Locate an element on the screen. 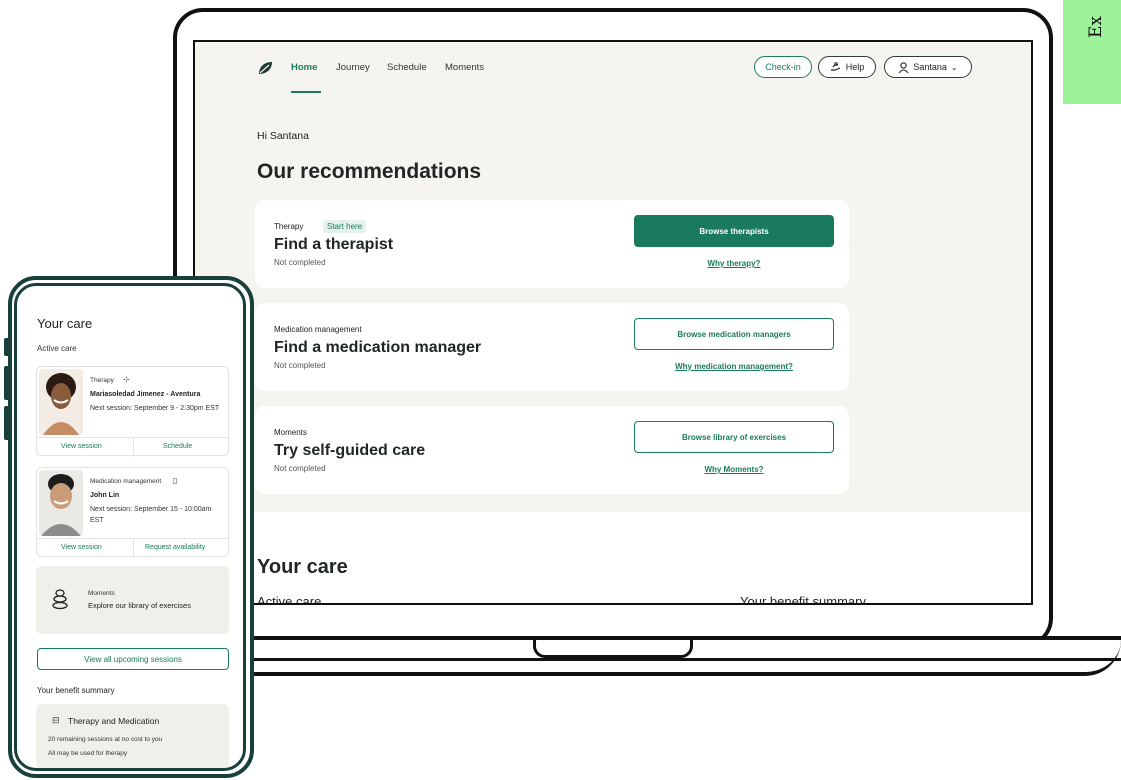 Image resolution: width=1121 pixels, height=780 pixels. checkin-button: Check-in is located at coordinates (783, 67).